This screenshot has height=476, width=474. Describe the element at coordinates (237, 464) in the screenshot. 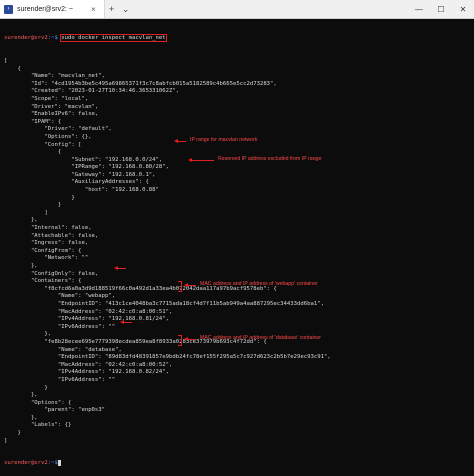

I see `final-prompt-line: surender@srv2:~$` at that location.